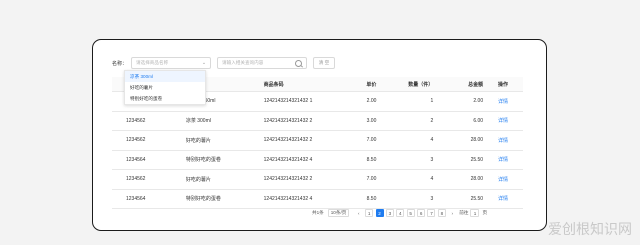  What do you see at coordinates (476, 84) in the screenshot?
I see `header-total: 总金额` at bounding box center [476, 84].